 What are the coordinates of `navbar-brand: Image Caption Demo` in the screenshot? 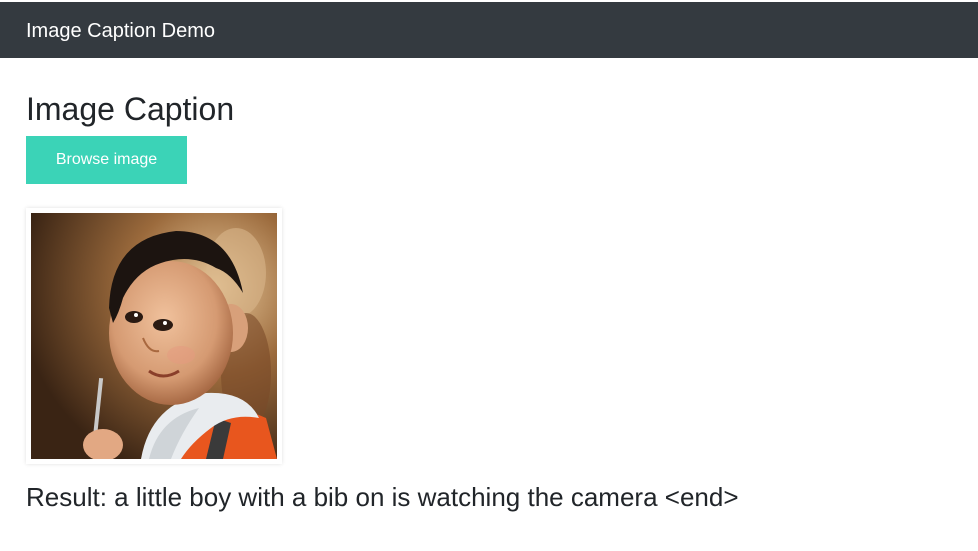 It's located at (120, 31).